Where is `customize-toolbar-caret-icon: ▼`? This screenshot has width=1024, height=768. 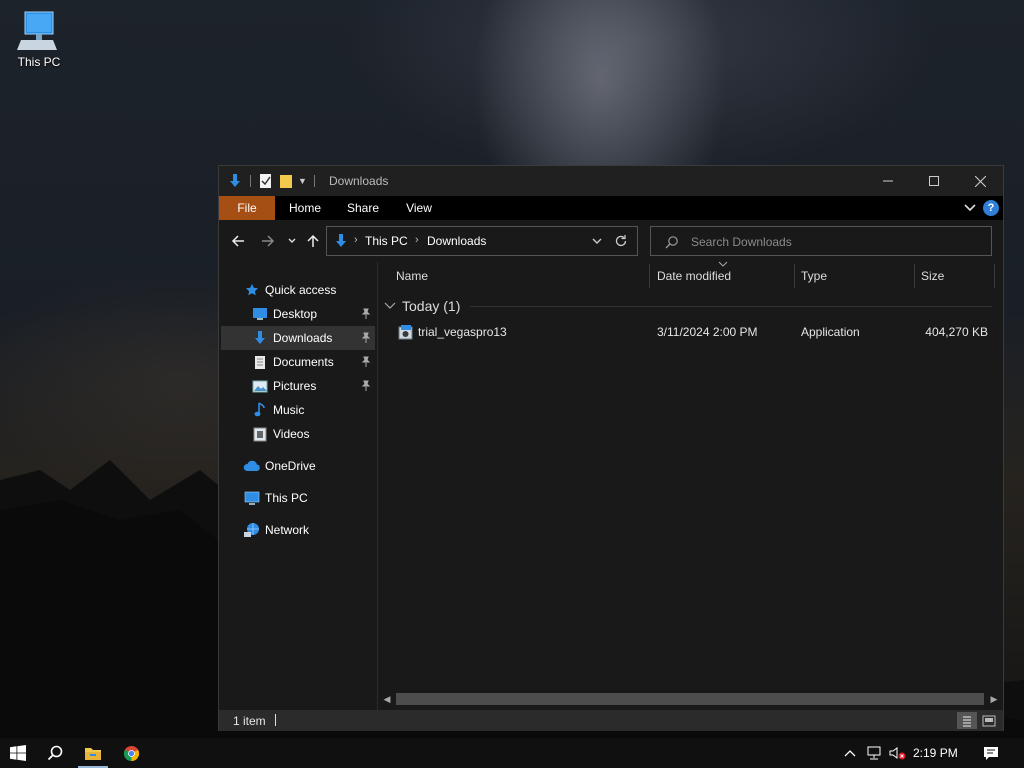
customize-toolbar-caret-icon: ▼ is located at coordinates (302, 181).